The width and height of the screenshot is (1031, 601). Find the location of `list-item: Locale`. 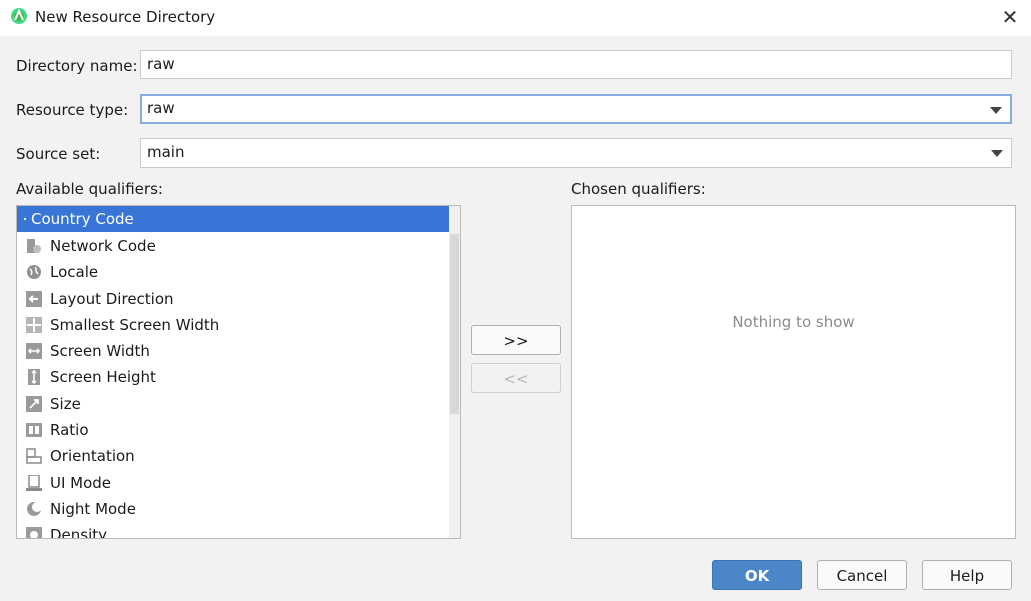

list-item: Locale is located at coordinates (233, 272).